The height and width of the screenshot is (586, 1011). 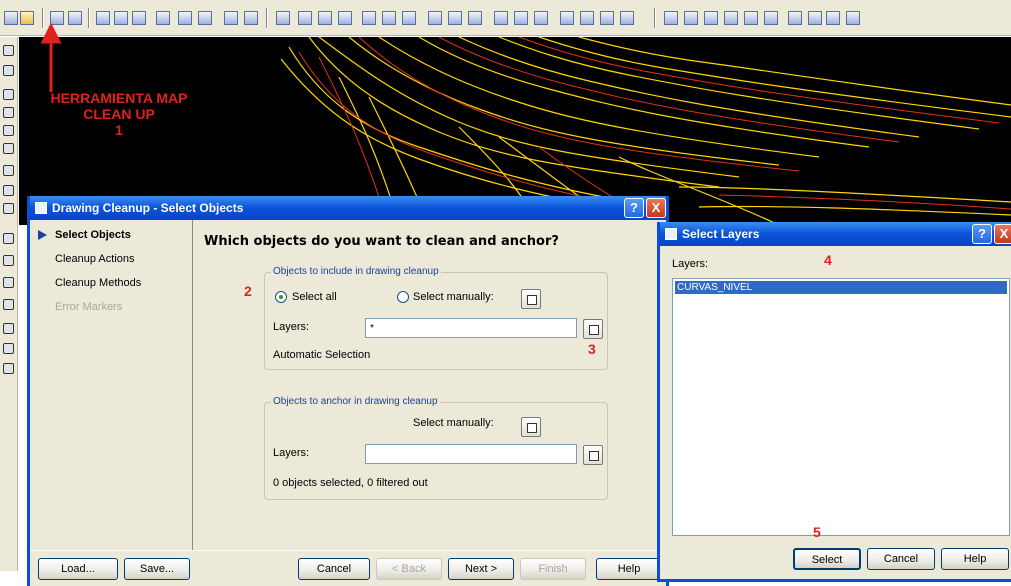 What do you see at coordinates (89, 307) in the screenshot?
I see `step-error-markers: Error Markers` at bounding box center [89, 307].